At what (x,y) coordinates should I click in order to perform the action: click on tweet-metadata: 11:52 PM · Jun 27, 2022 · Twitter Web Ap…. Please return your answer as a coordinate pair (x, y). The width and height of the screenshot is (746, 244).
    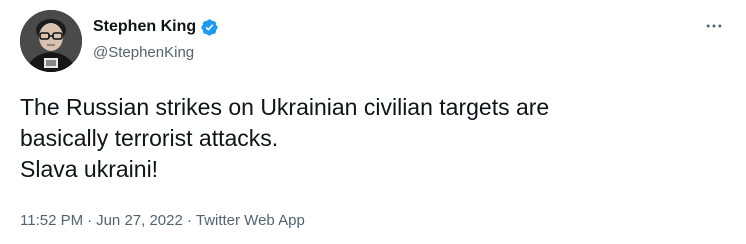
    Looking at the image, I should click on (162, 221).